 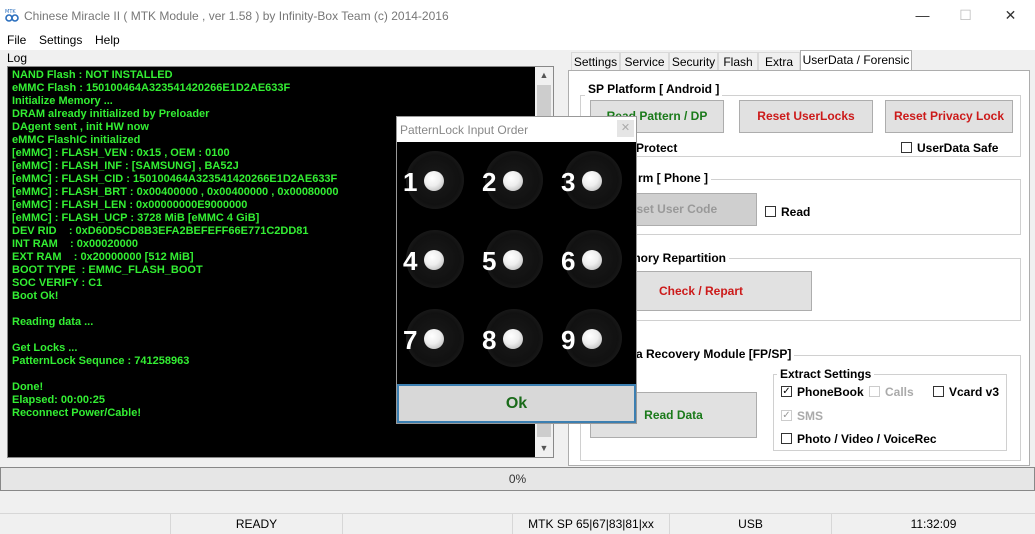 I want to click on phonebook-checkbox: ✓, so click(x=786, y=391).